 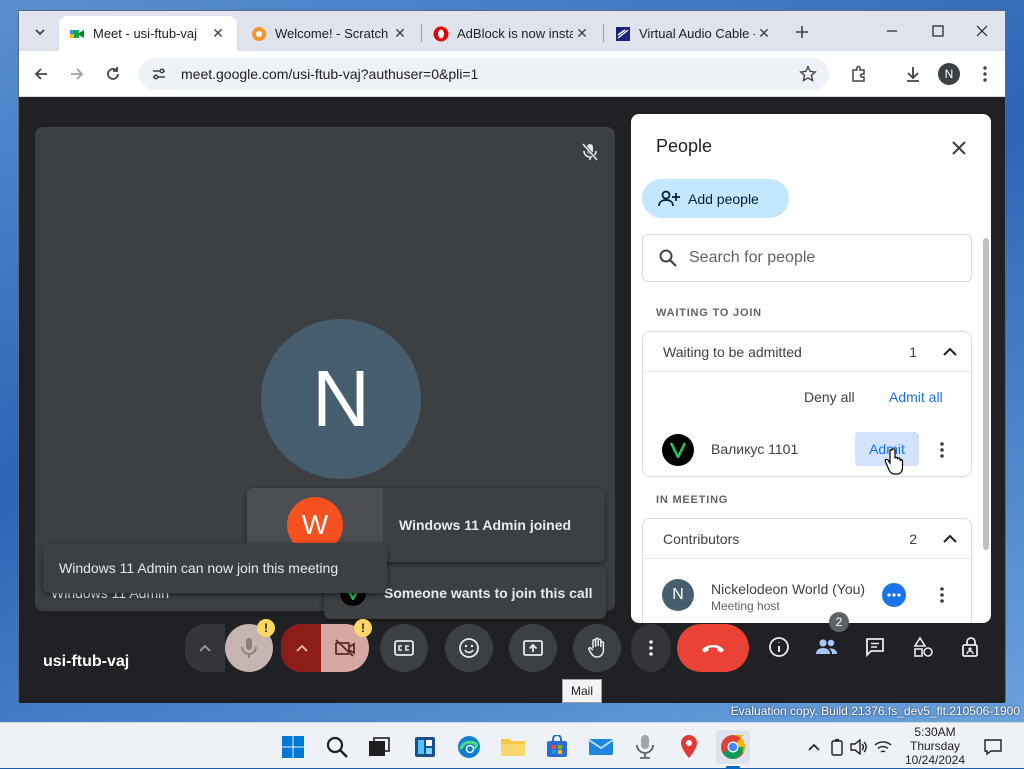 I want to click on people-icon, so click(x=826, y=646).